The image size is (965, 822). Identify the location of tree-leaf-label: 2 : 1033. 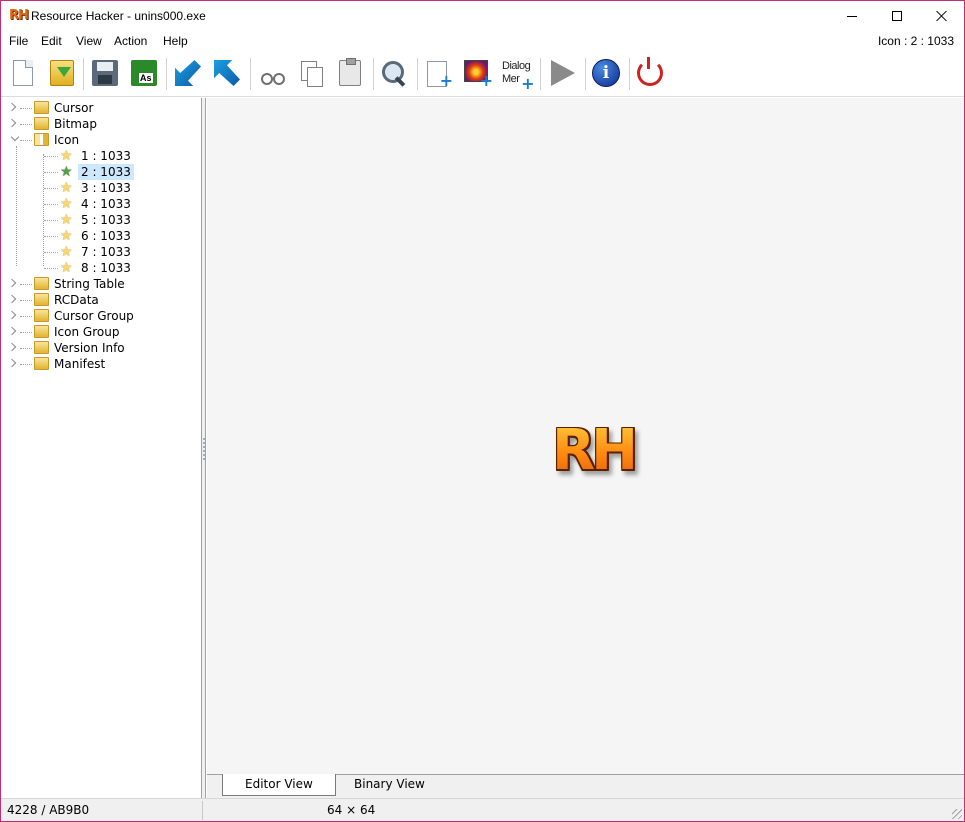
(106, 172).